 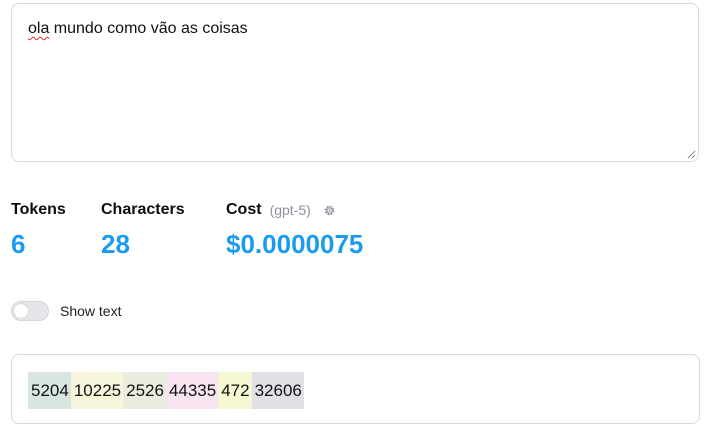 I want to click on tokens-label: Tokens, so click(x=38, y=209).